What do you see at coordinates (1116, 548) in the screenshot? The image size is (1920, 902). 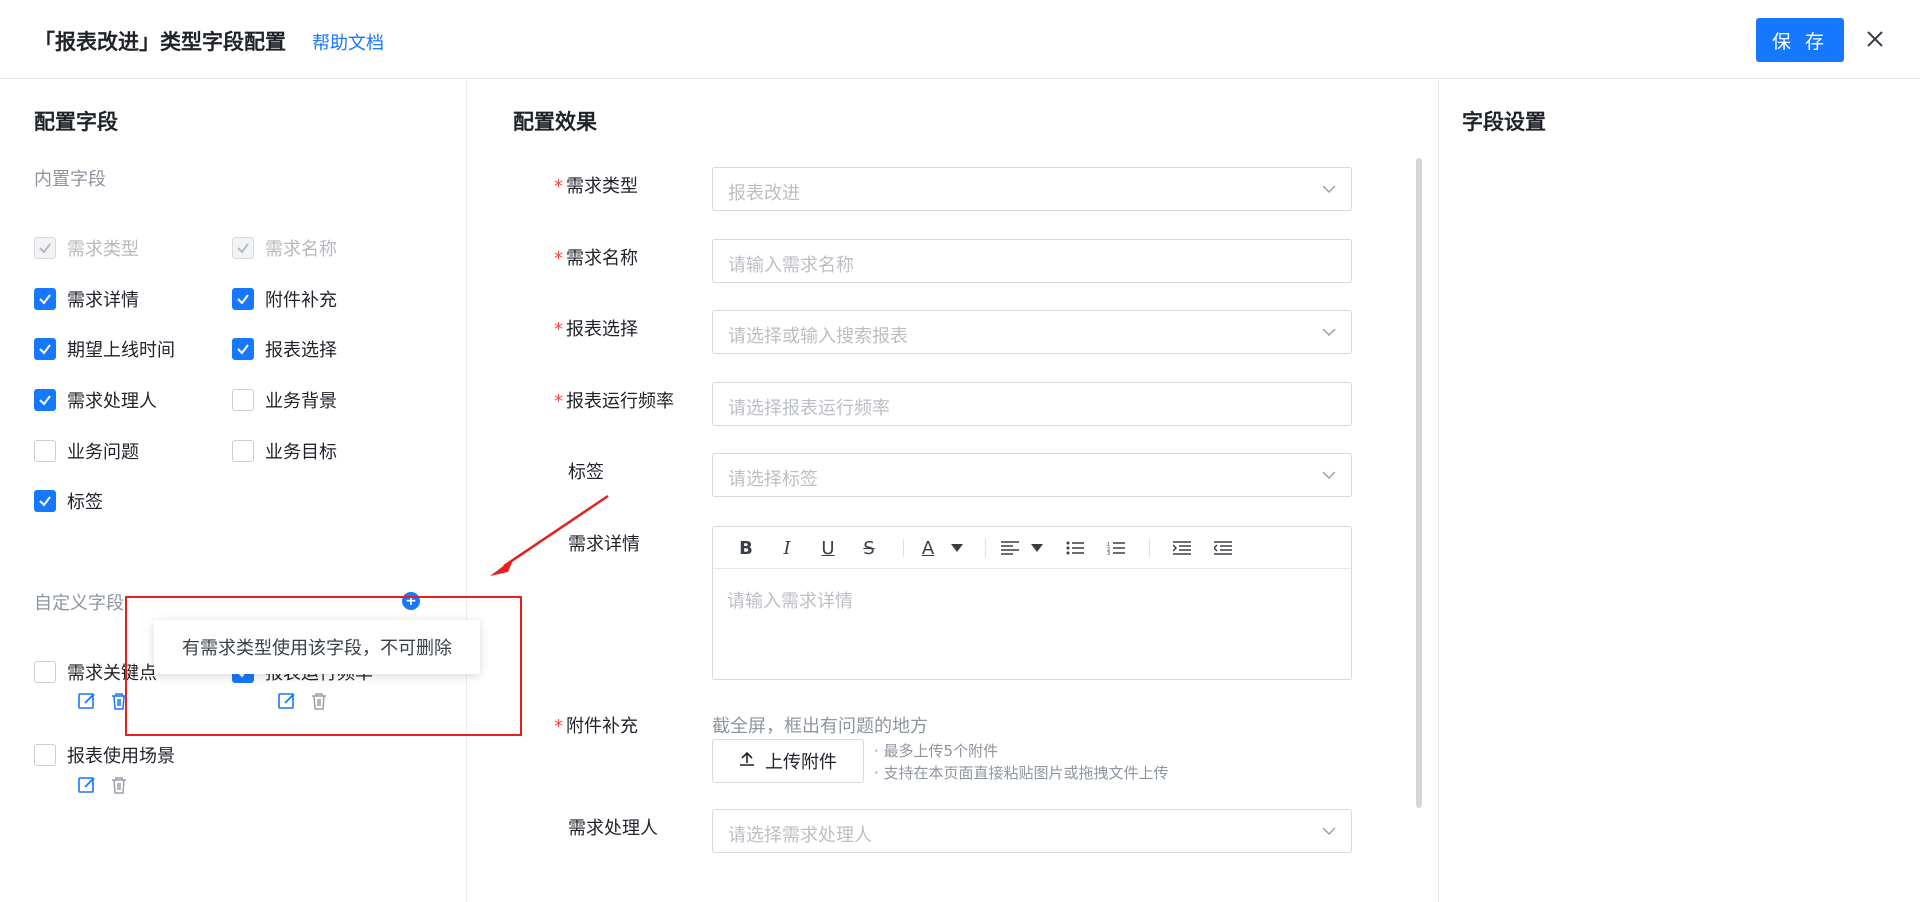 I see `numbered-list-icon: 123` at bounding box center [1116, 548].